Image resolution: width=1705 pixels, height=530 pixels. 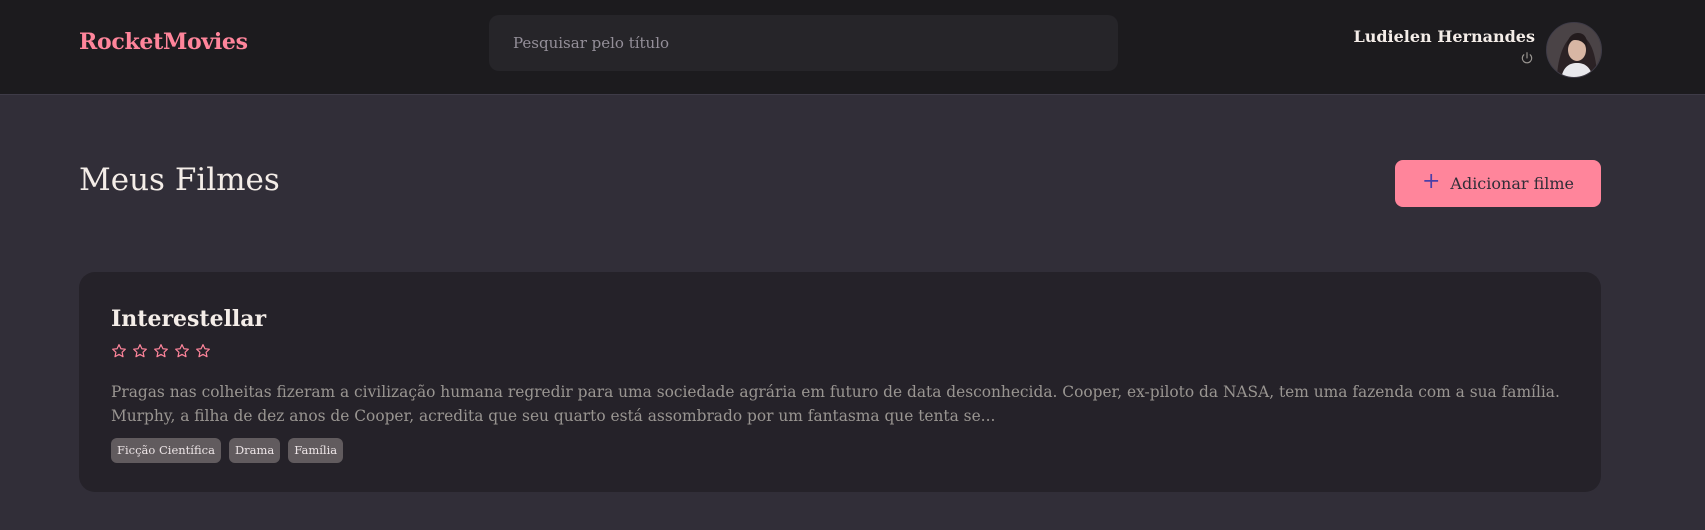 What do you see at coordinates (254, 450) in the screenshot?
I see `tag: Drama` at bounding box center [254, 450].